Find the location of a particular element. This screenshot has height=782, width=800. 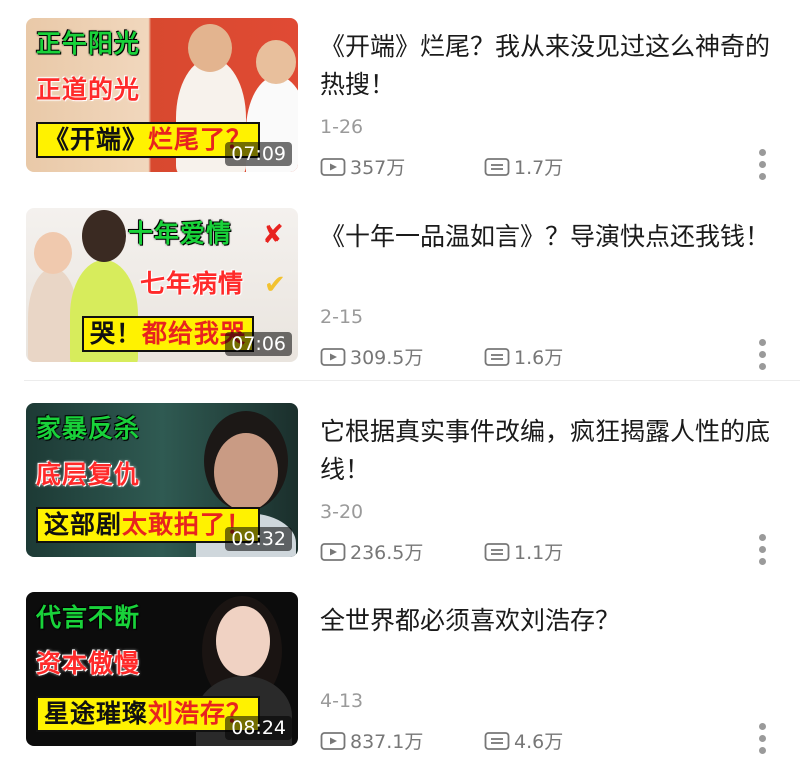

thumbnail-caption: 底层复仇 is located at coordinates (88, 474).